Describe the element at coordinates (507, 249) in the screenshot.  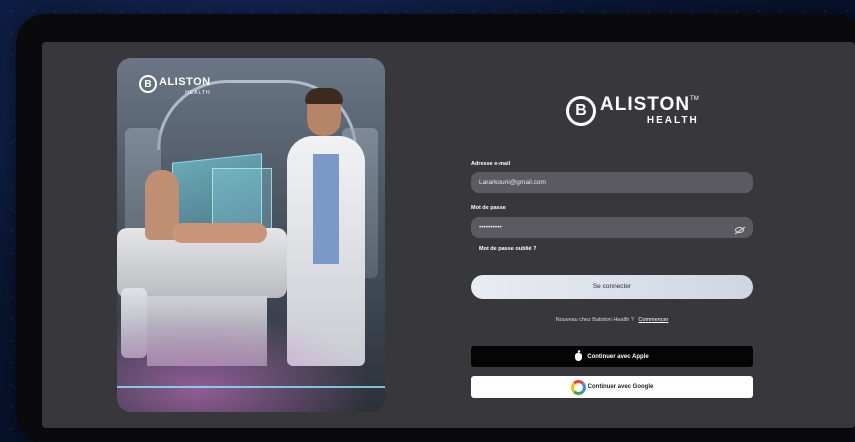
I see `forgot-password-link: Mot de passe oublié ?` at that location.